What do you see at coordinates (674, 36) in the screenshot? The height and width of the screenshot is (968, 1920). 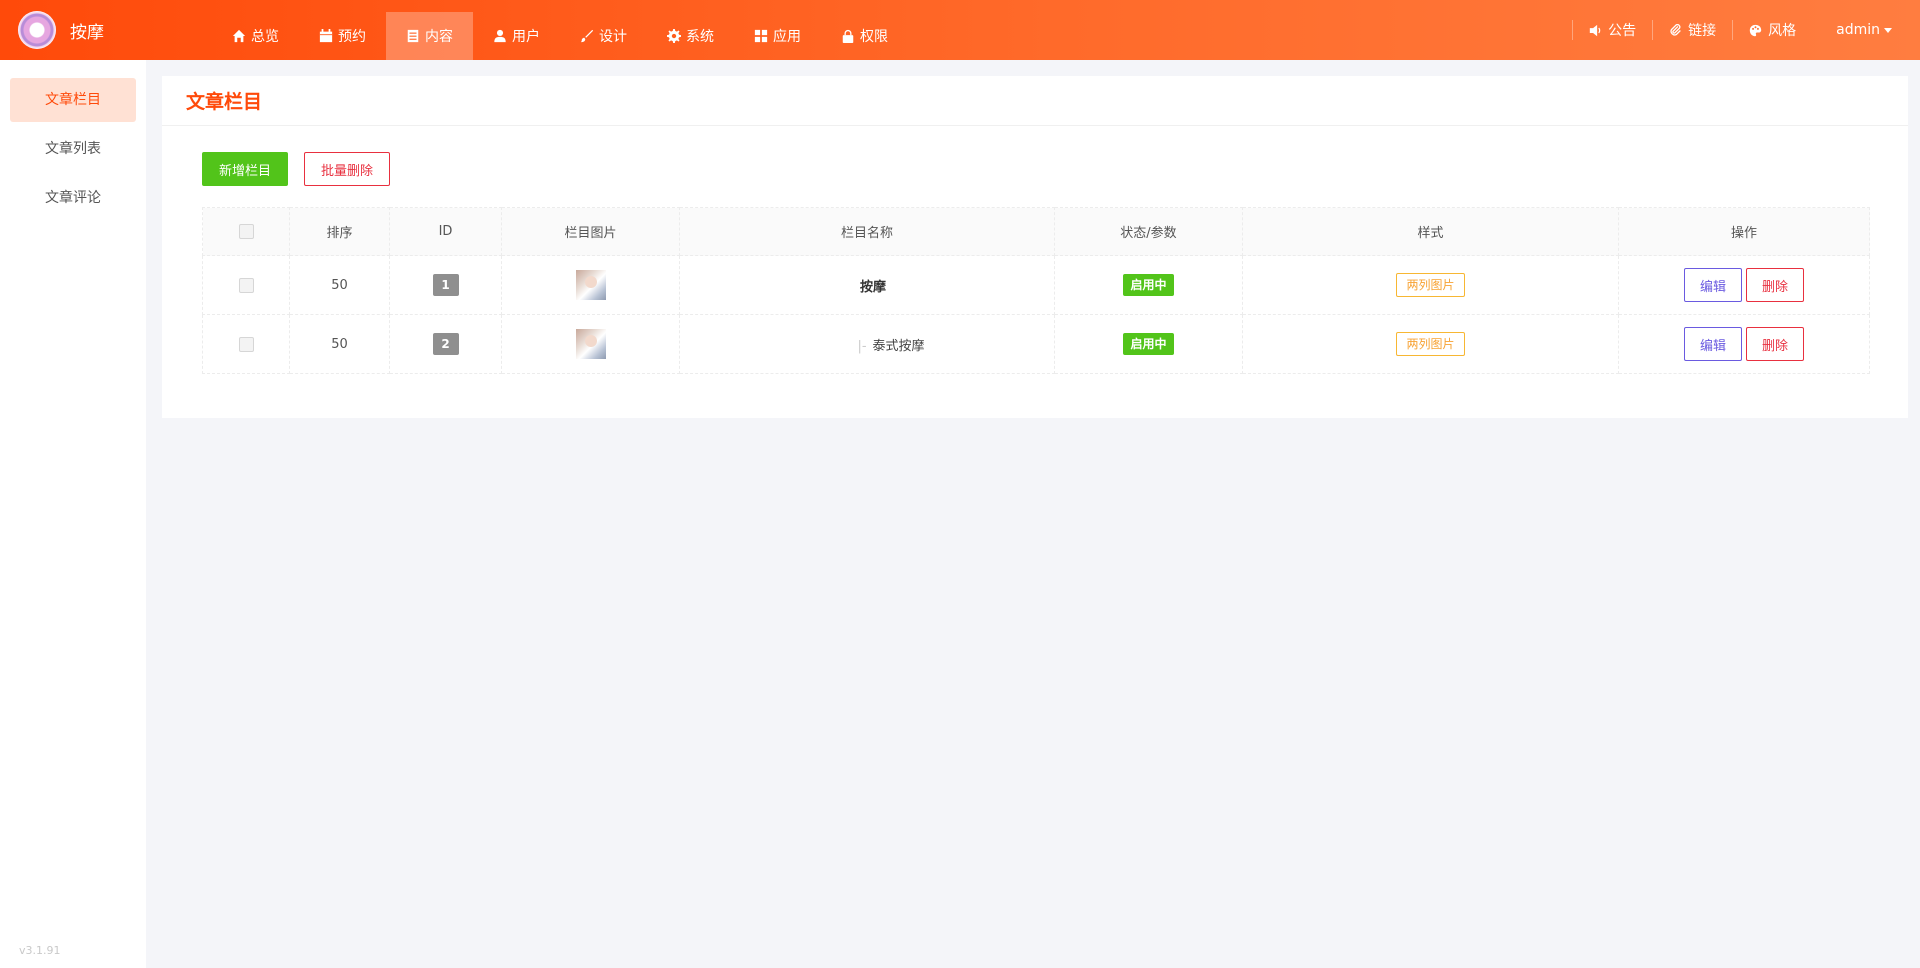 I see `gear-icon` at bounding box center [674, 36].